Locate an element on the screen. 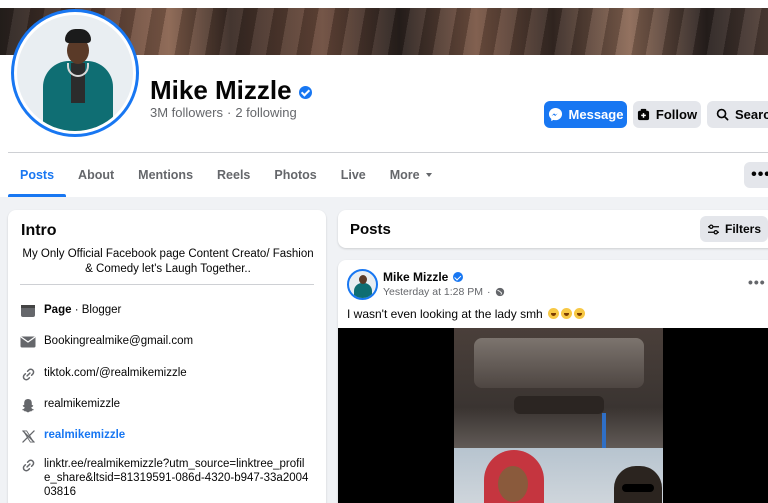 This screenshot has width=768, height=503. message-label: Message is located at coordinates (596, 114).